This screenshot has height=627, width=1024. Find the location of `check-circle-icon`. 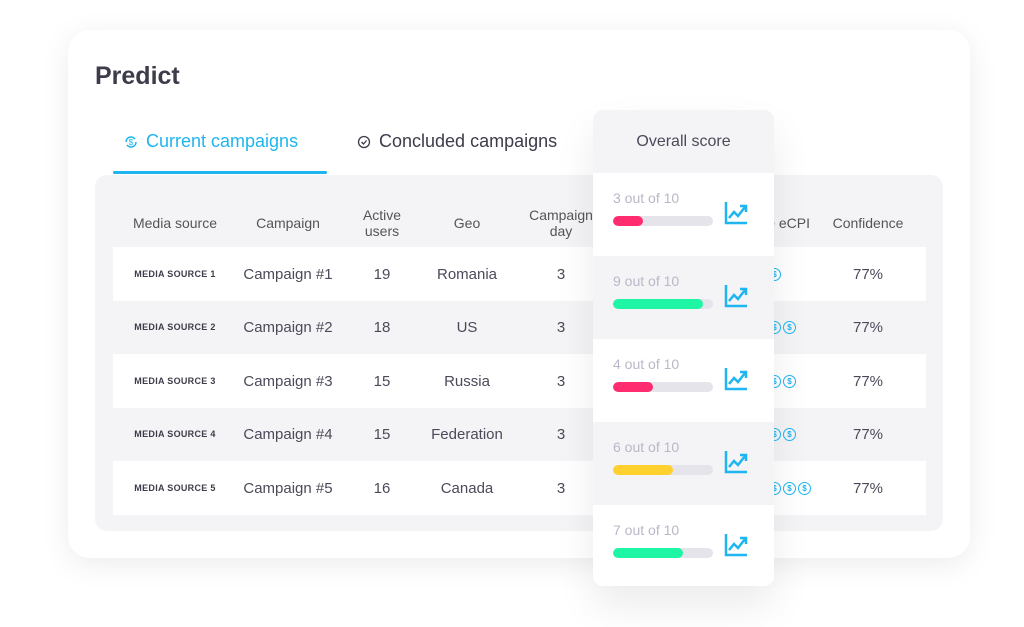

check-circle-icon is located at coordinates (364, 141).